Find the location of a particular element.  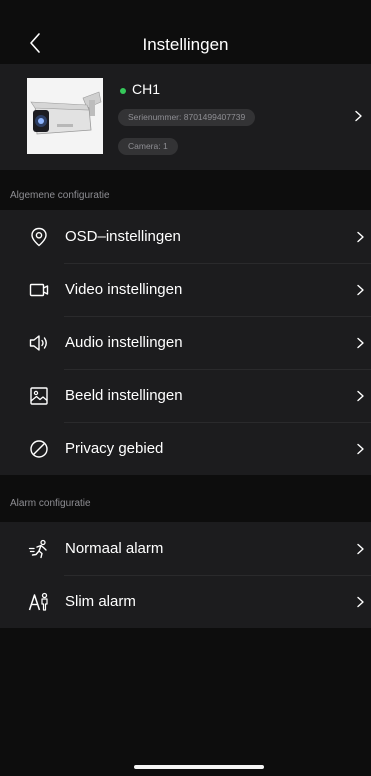

speaker-icon is located at coordinates (38, 343).